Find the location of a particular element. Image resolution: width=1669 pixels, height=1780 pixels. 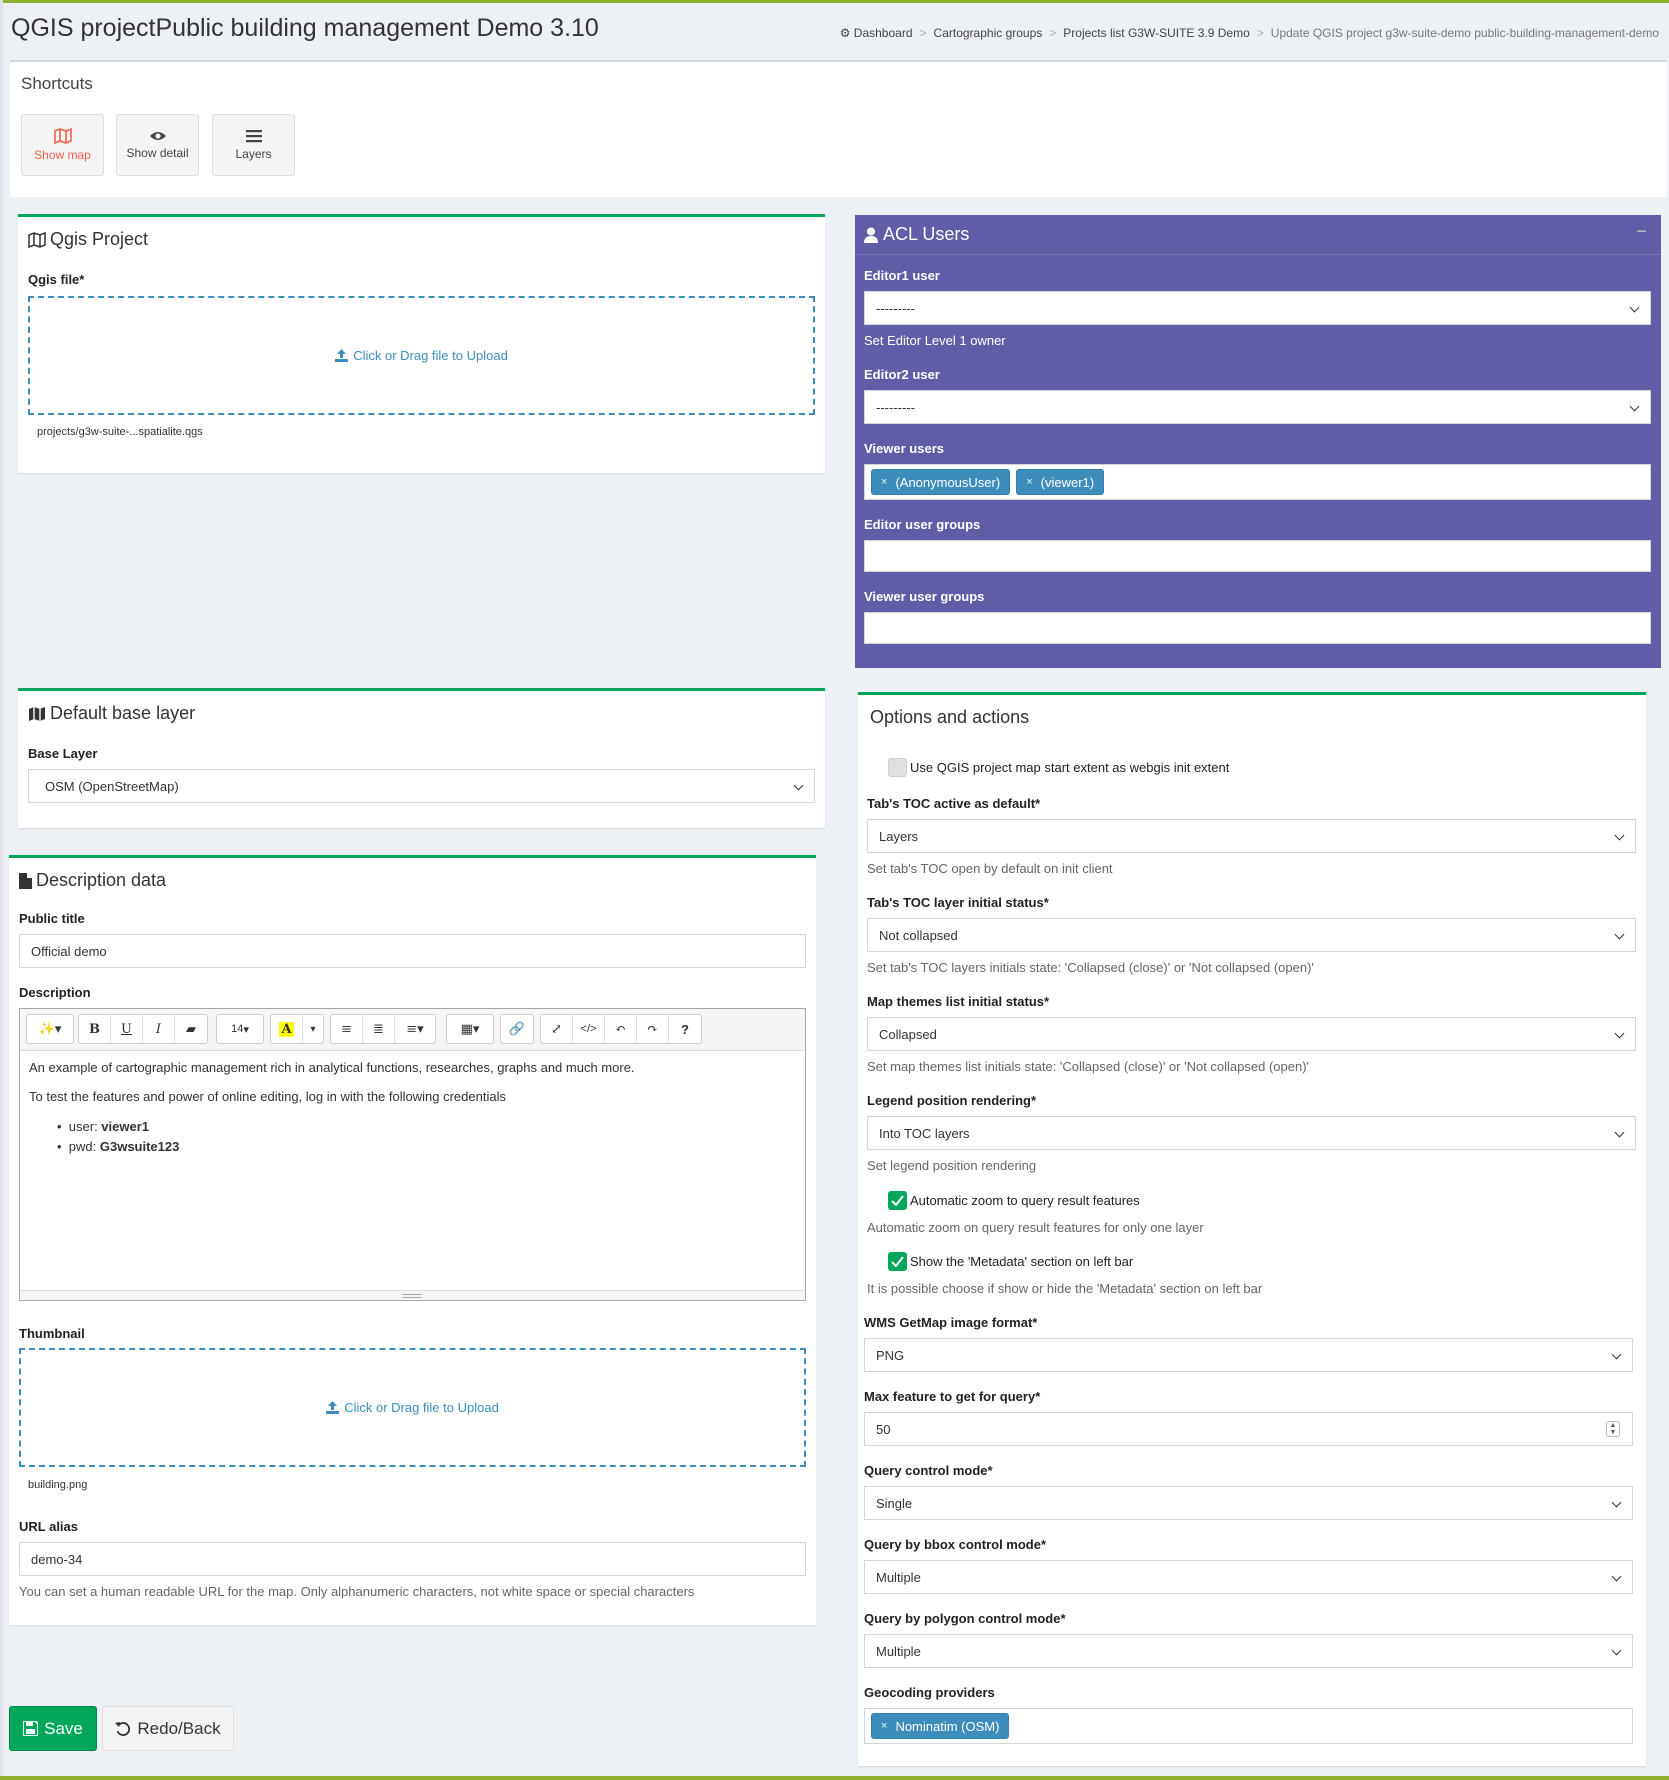

help-icon: ? is located at coordinates (685, 1029).